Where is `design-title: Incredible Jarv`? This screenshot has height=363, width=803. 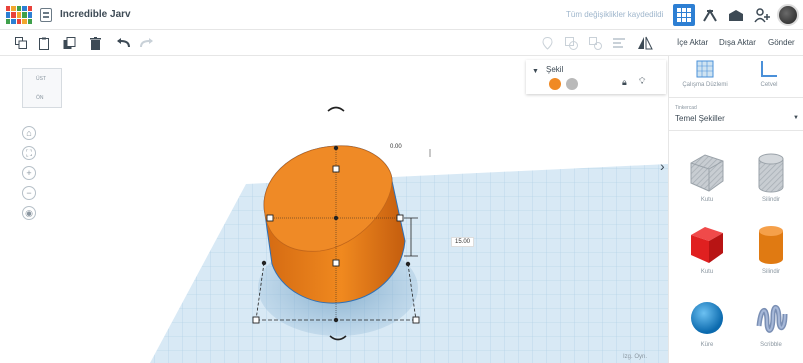
design-title: Incredible Jarv is located at coordinates (95, 14).